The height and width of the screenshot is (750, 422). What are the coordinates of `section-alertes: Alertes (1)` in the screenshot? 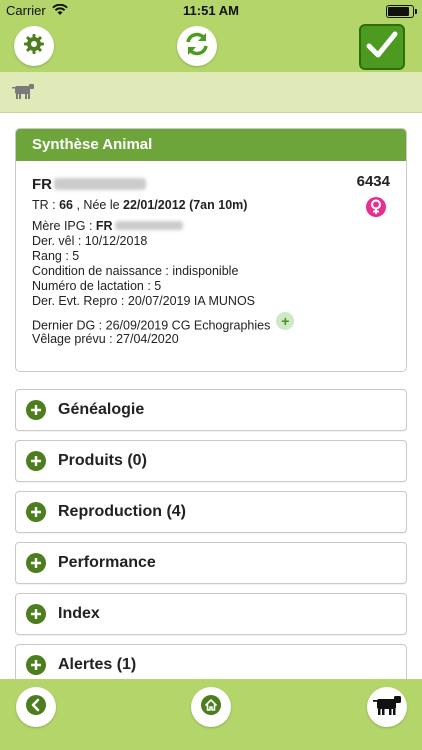 It's located at (211, 661).